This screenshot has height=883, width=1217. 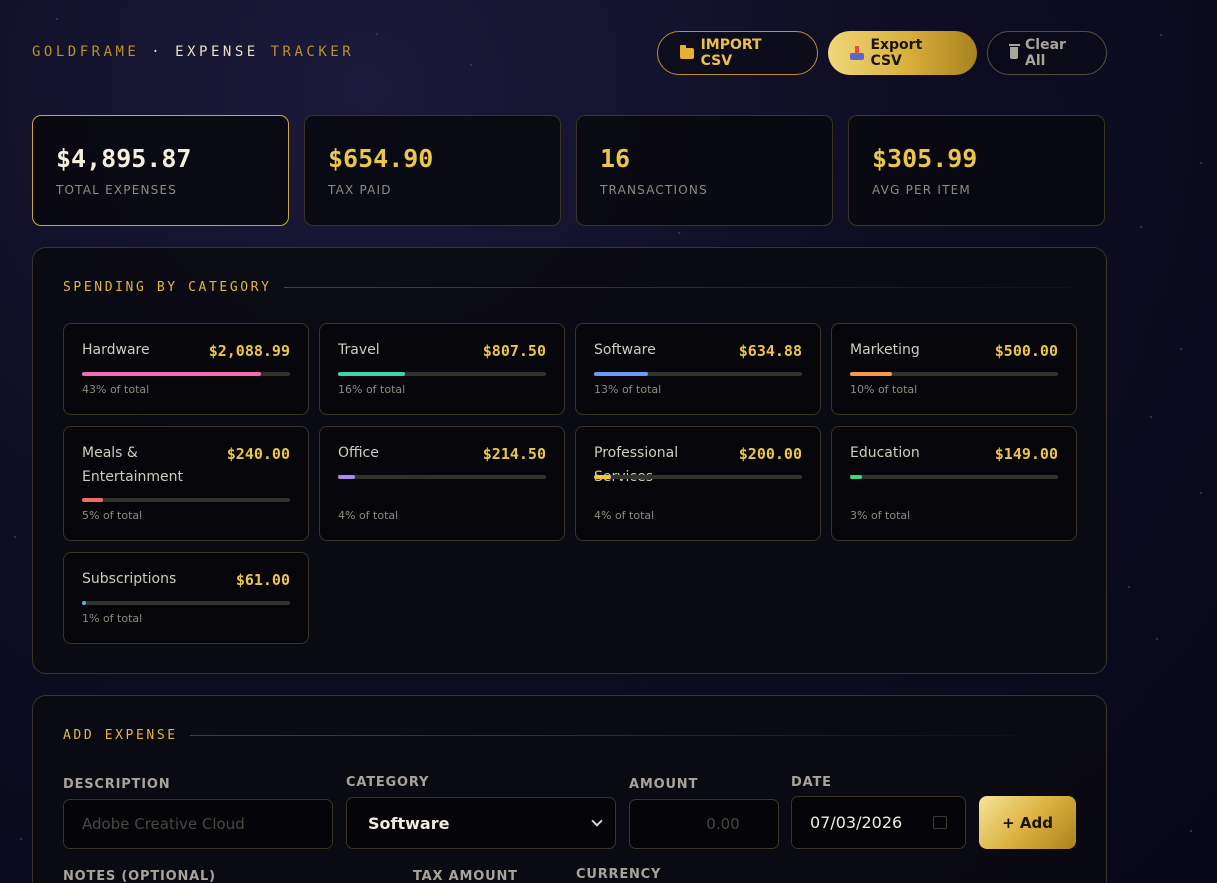 What do you see at coordinates (885, 453) in the screenshot?
I see `category-name: Education` at bounding box center [885, 453].